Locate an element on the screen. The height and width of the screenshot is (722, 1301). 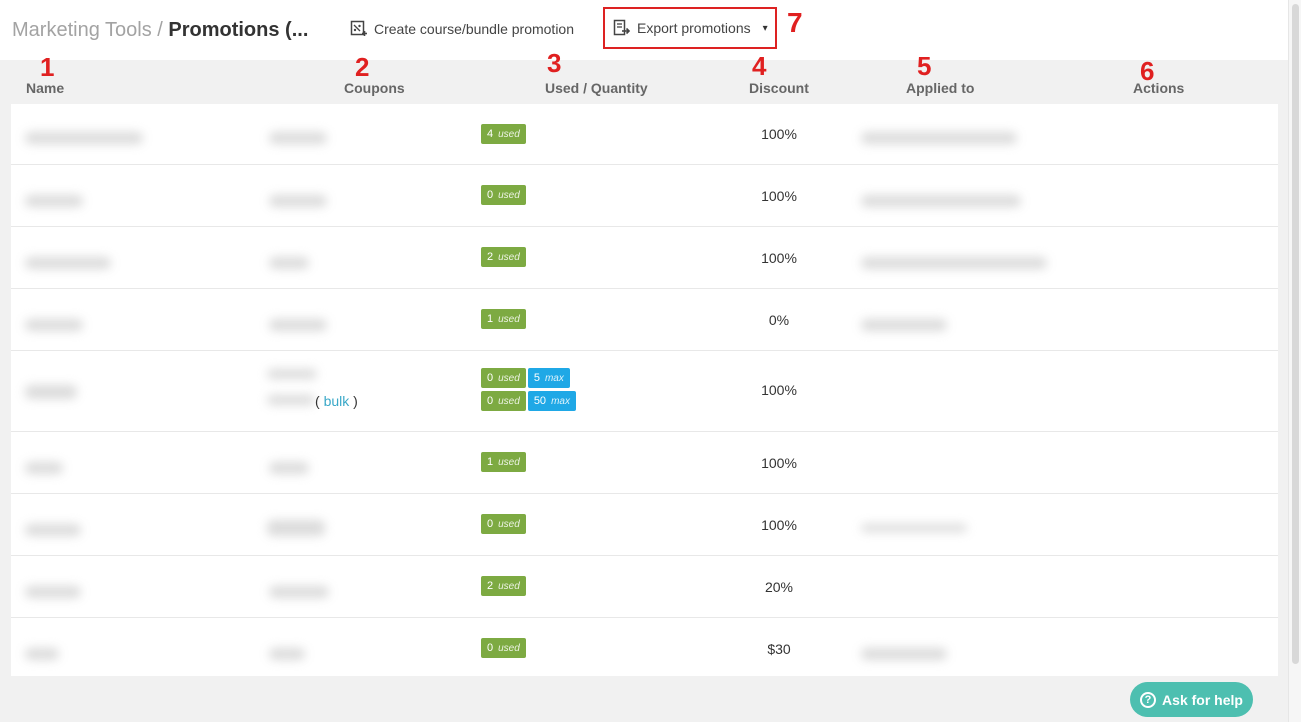
table-row: 1 used 100% is located at coordinates (644, 463).